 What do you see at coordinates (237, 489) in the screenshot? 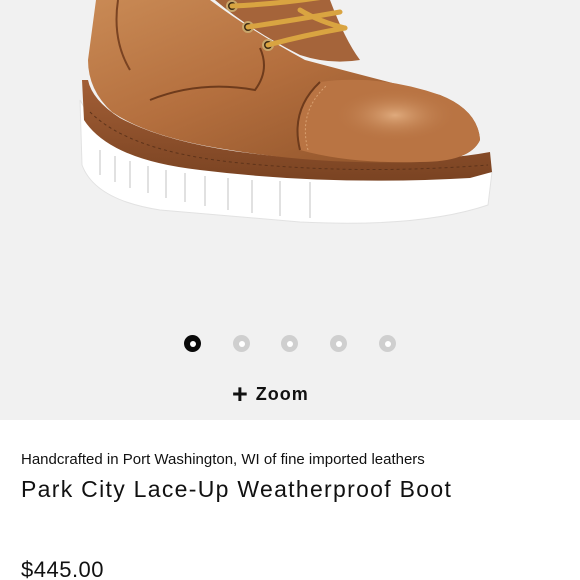
I see `product-title: Park City Lace-Up Weatherproof Boot` at bounding box center [237, 489].